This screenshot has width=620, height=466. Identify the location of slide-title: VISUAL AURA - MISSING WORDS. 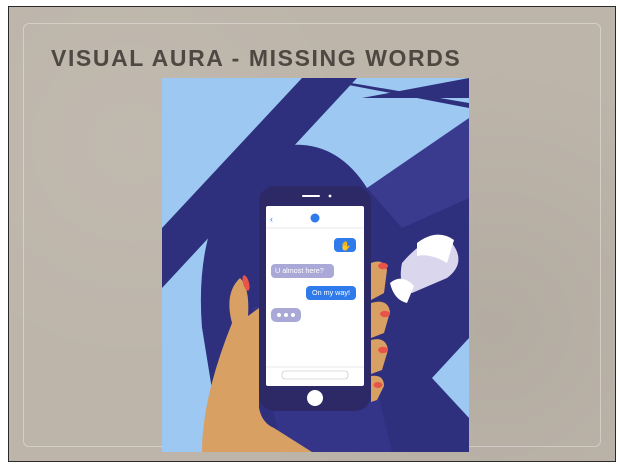
(256, 58).